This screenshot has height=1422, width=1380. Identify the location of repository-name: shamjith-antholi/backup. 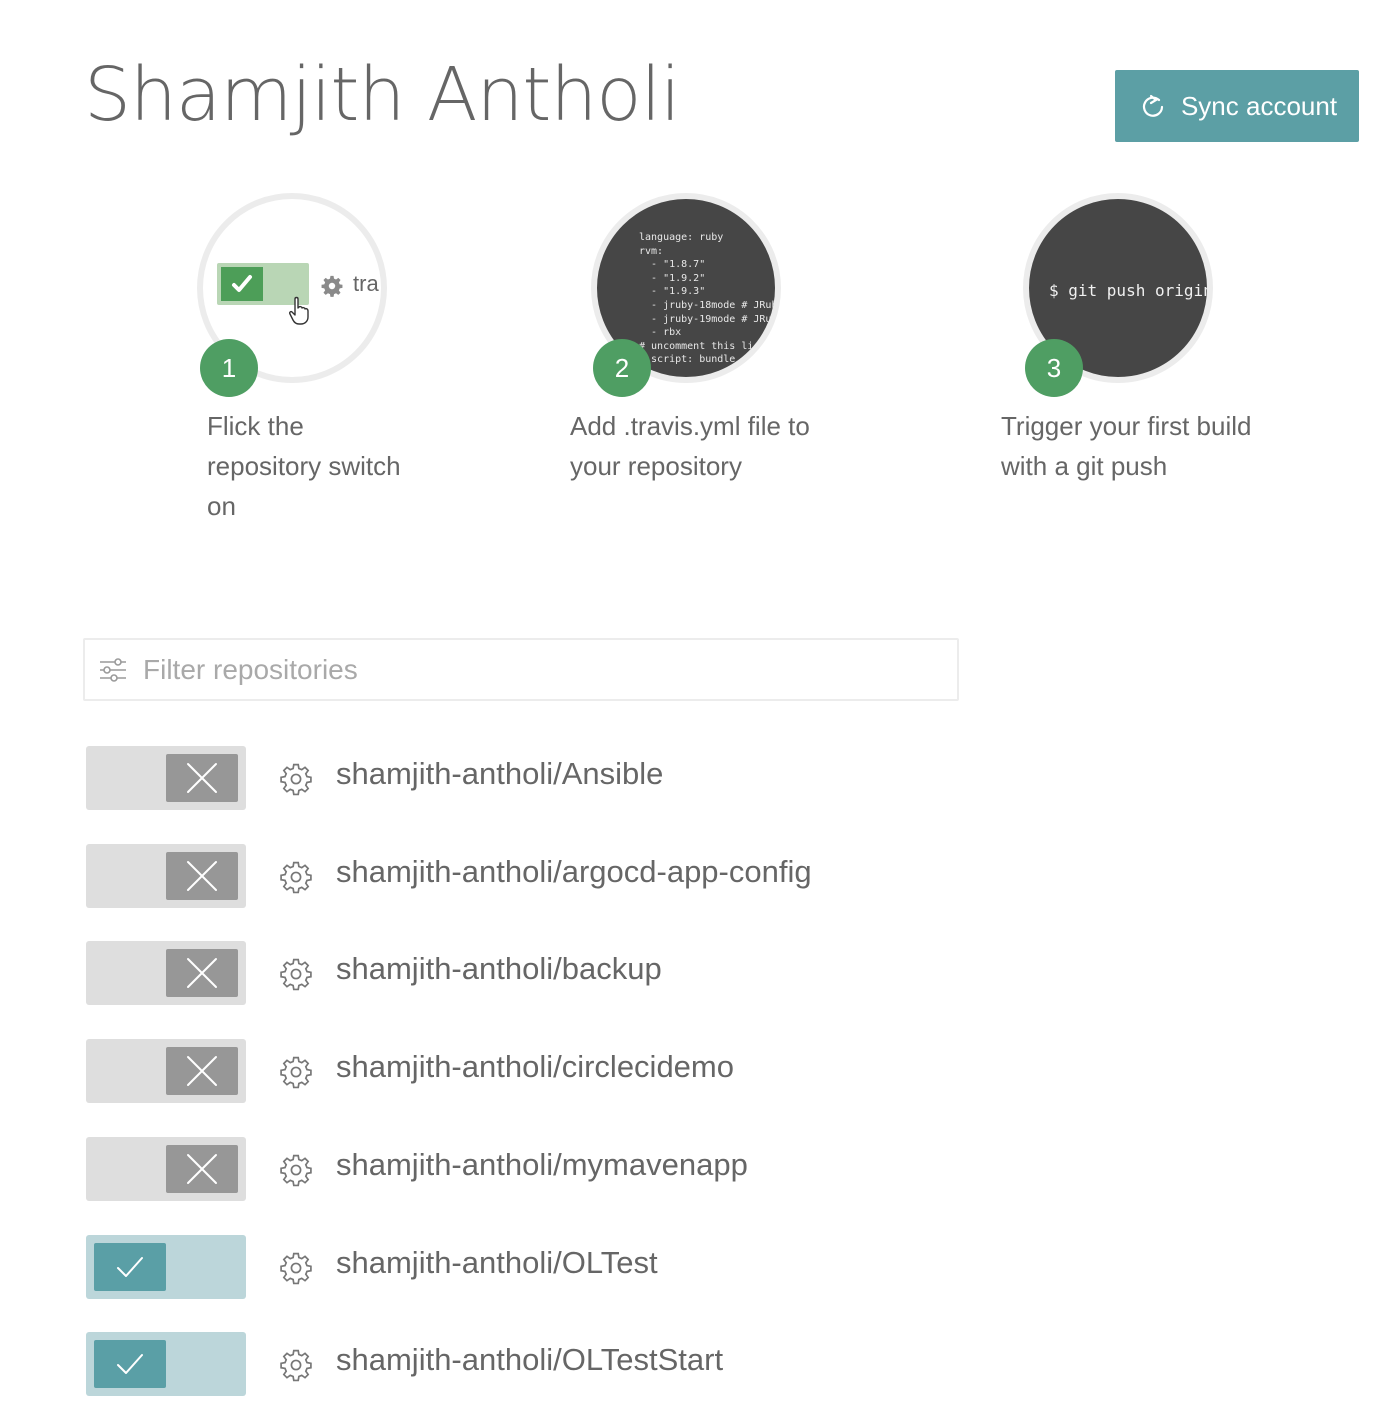
(499, 969).